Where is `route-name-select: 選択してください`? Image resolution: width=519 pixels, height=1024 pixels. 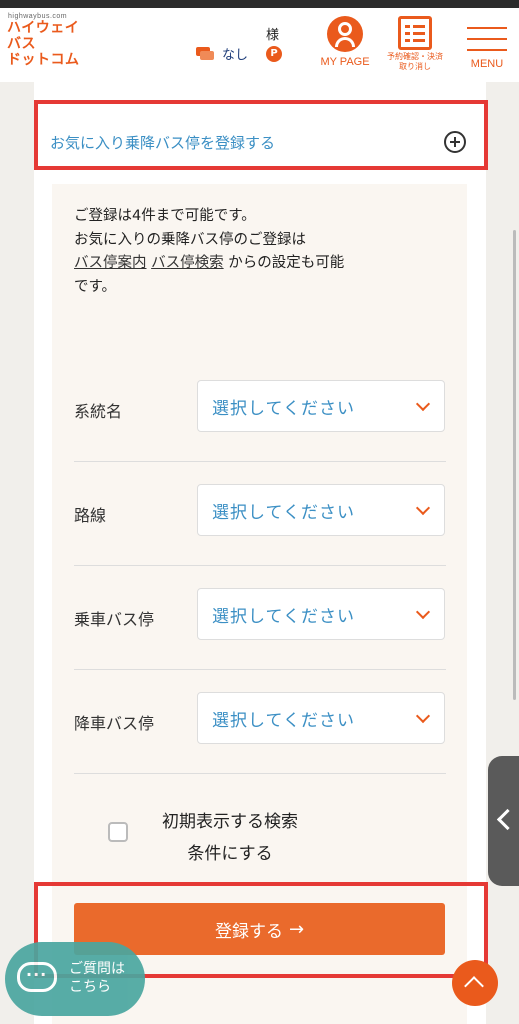 route-name-select: 選択してください is located at coordinates (321, 406).